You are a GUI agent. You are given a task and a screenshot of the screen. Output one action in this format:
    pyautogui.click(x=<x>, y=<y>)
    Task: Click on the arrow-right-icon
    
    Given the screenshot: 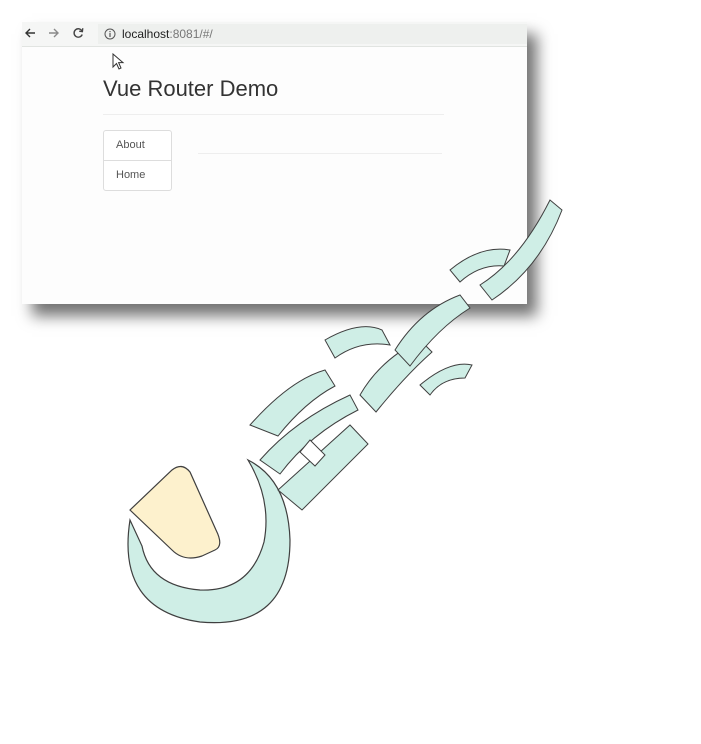 What is the action you would take?
    pyautogui.click(x=54, y=33)
    